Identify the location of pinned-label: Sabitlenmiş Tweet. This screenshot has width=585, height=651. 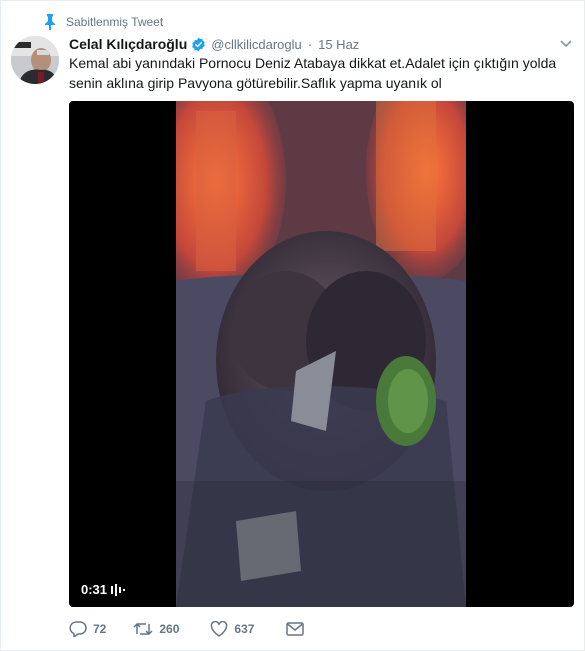
(115, 22).